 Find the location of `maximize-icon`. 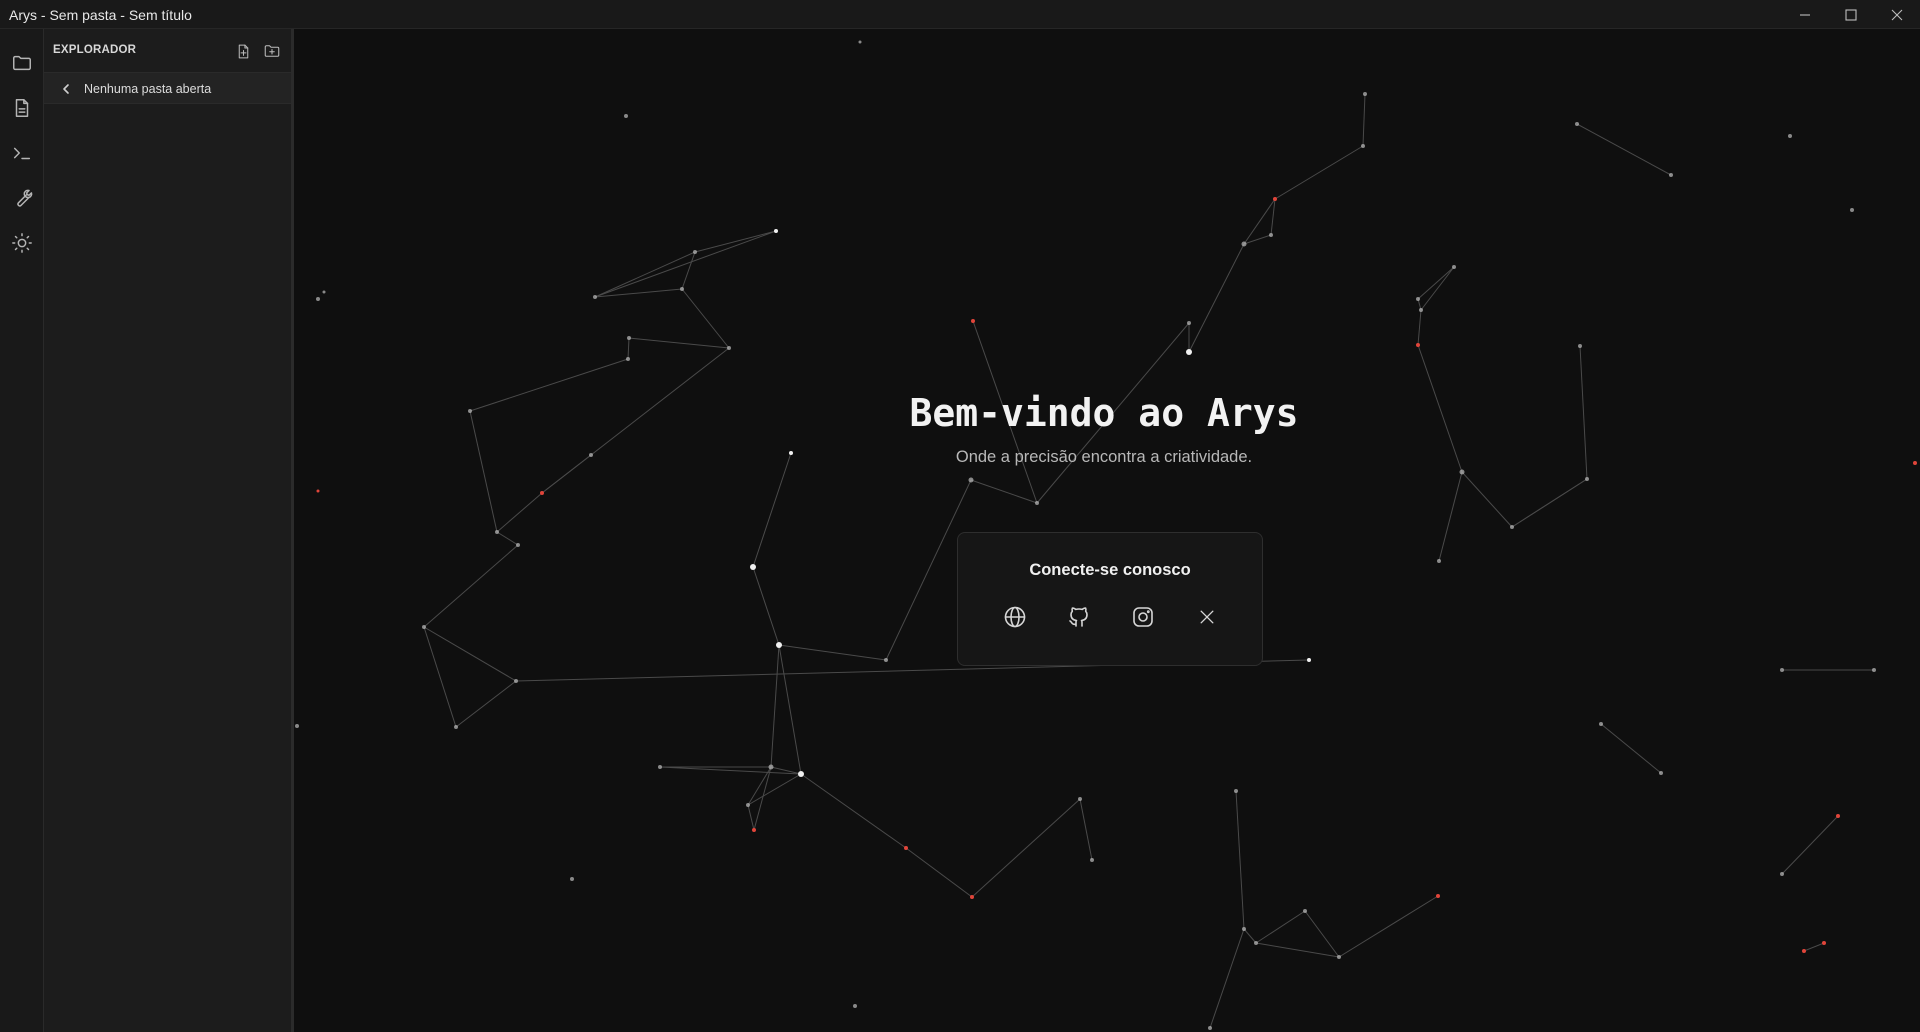

maximize-icon is located at coordinates (1851, 14).